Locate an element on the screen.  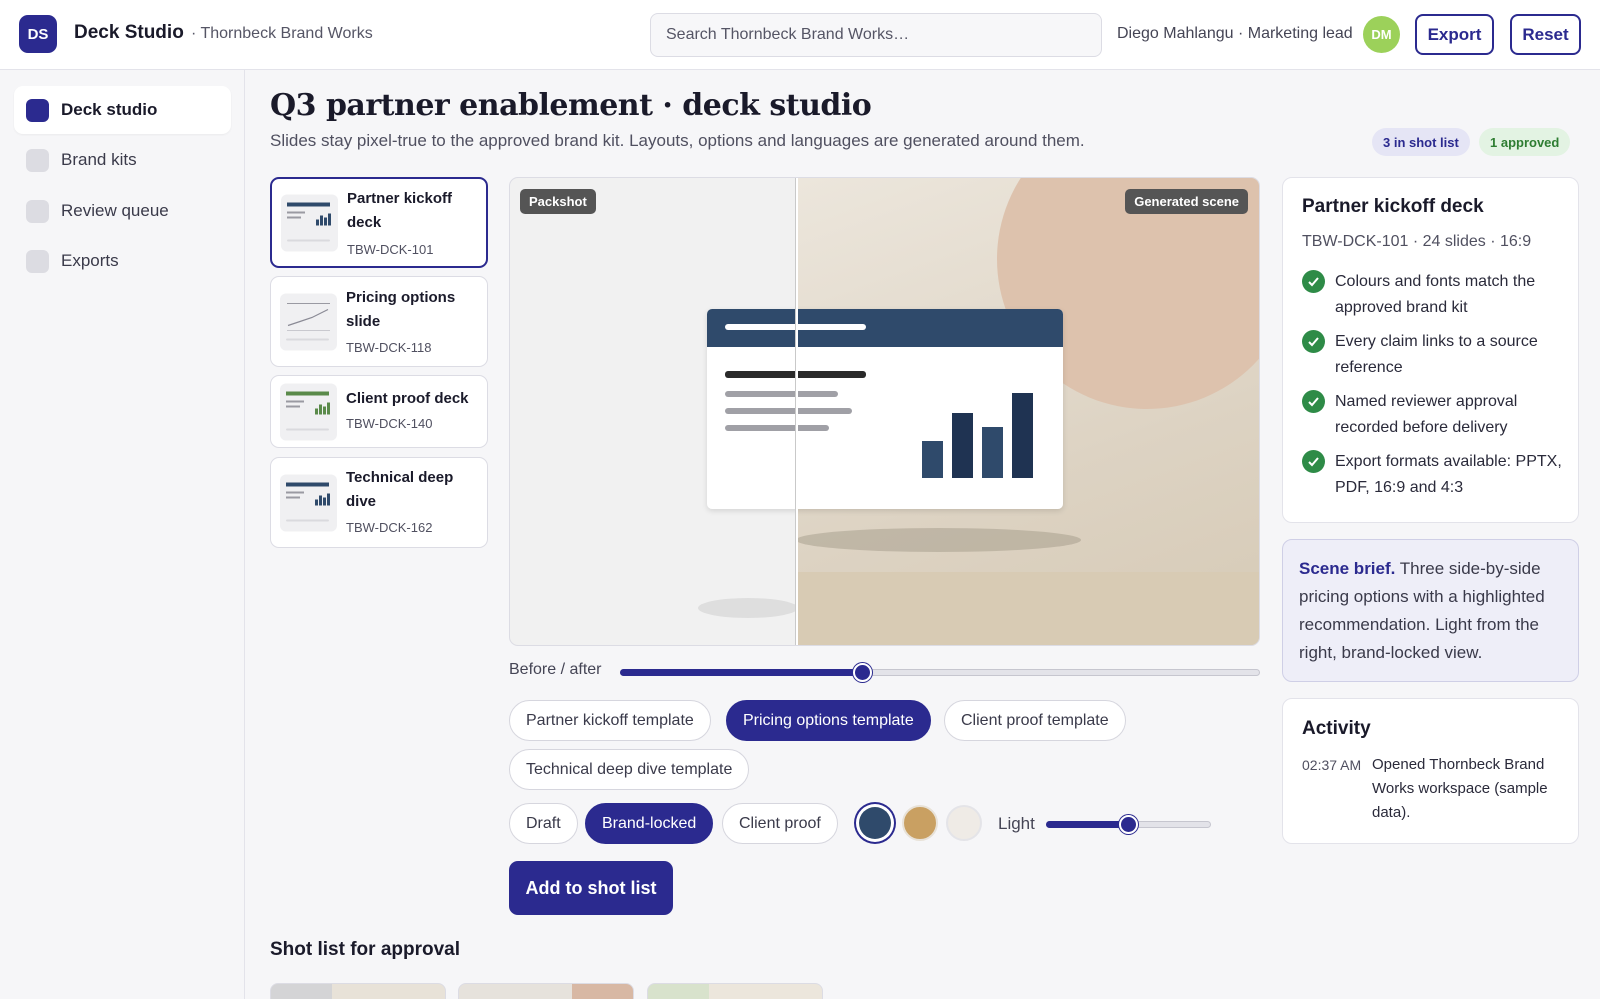
search-input is located at coordinates (876, 35).